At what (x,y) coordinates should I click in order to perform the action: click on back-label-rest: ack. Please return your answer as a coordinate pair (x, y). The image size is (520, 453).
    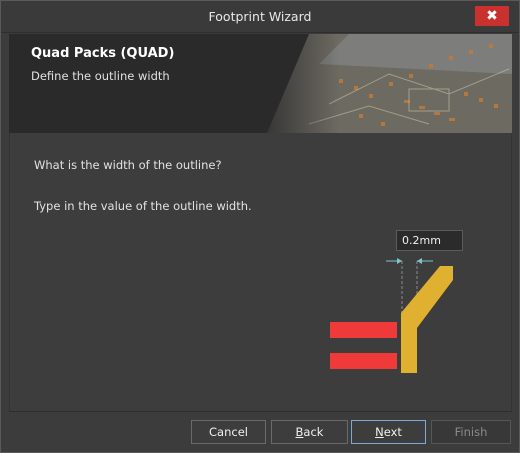
    Looking at the image, I should click on (313, 432).